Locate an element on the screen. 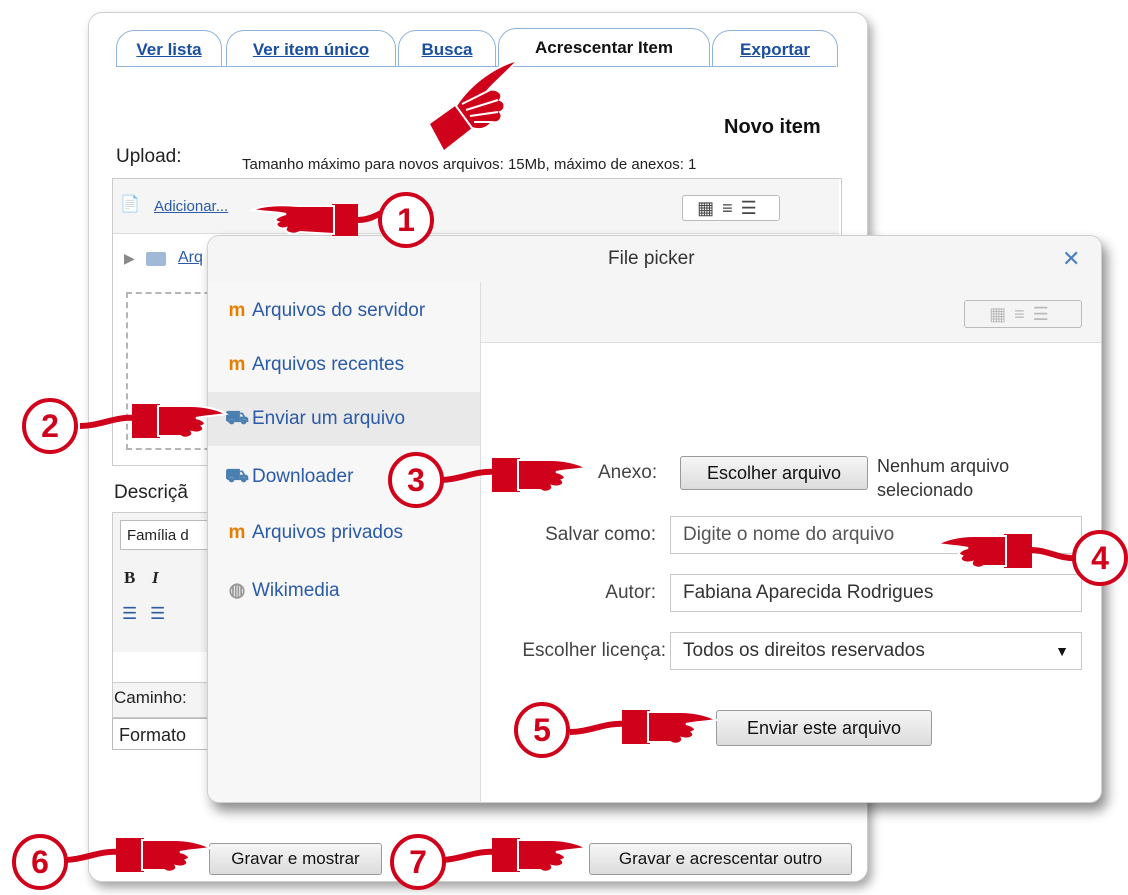  view-mode-buttons: ▦≡☰ is located at coordinates (731, 208).